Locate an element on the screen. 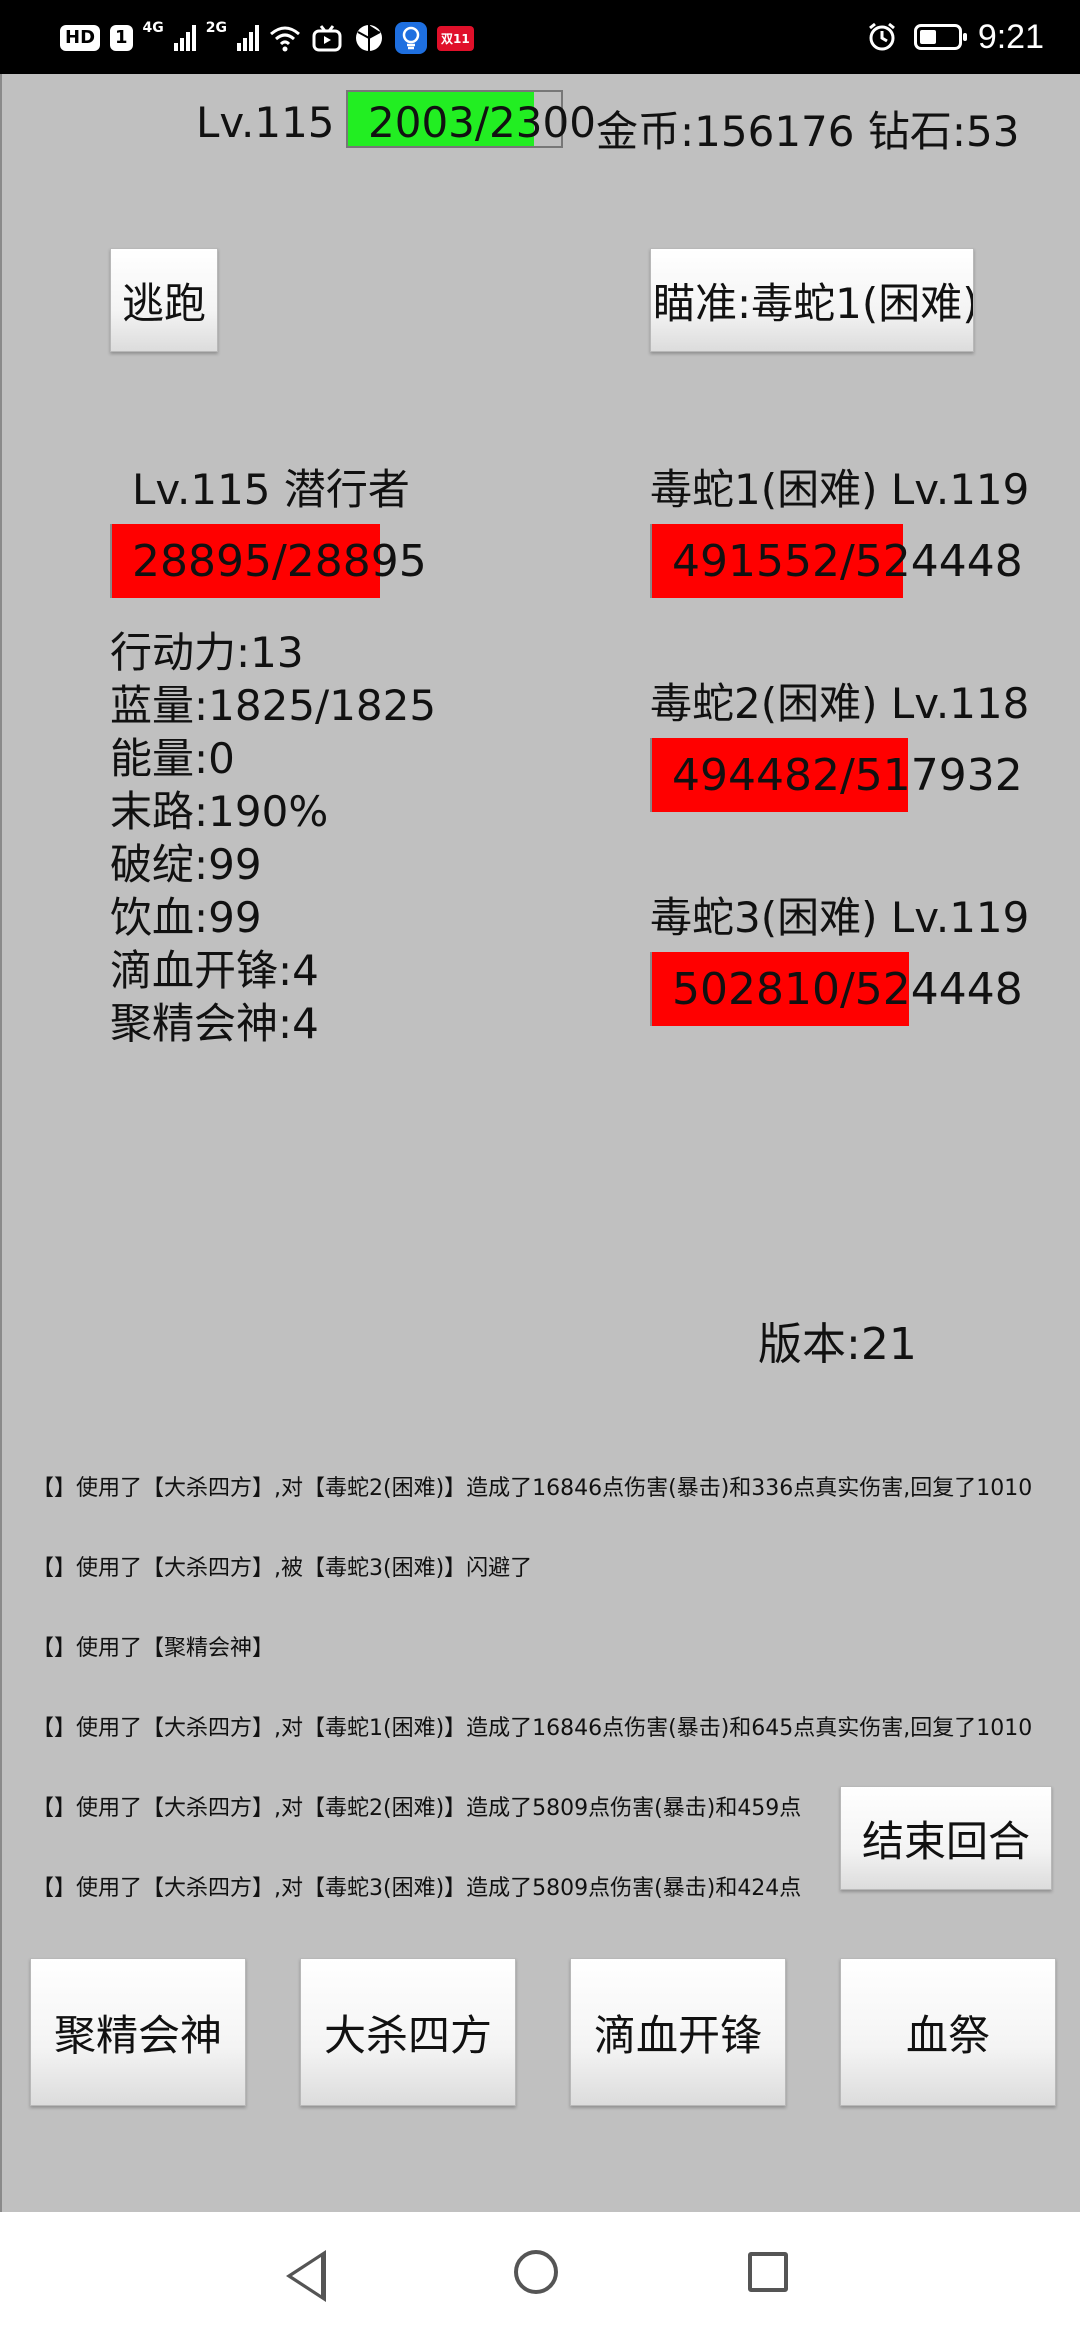 This screenshot has height=2340, width=1080. skill-button-blood-sacrifice: 血祭 is located at coordinates (948, 2032).